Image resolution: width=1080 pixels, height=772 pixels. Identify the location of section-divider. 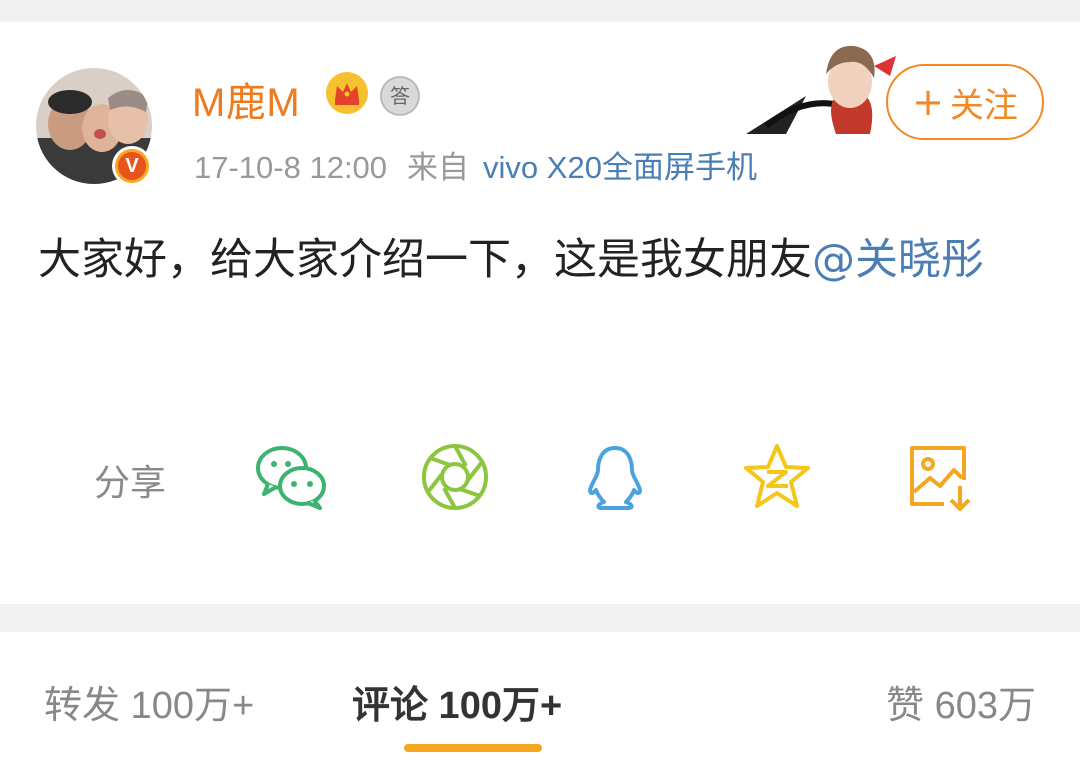
(540, 618).